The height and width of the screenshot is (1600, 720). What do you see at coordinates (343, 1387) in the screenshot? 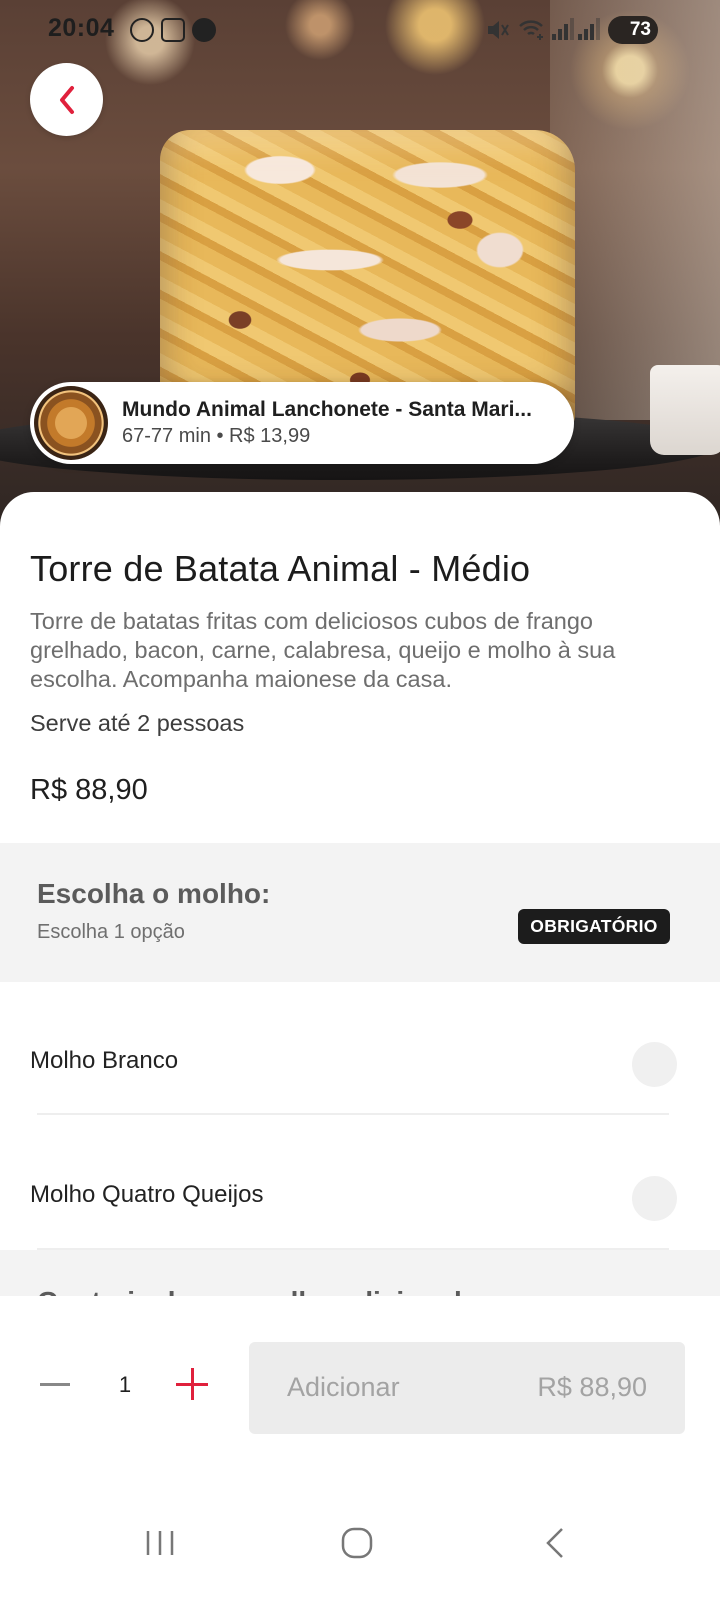
I see `add-button-label: Adicionar` at bounding box center [343, 1387].